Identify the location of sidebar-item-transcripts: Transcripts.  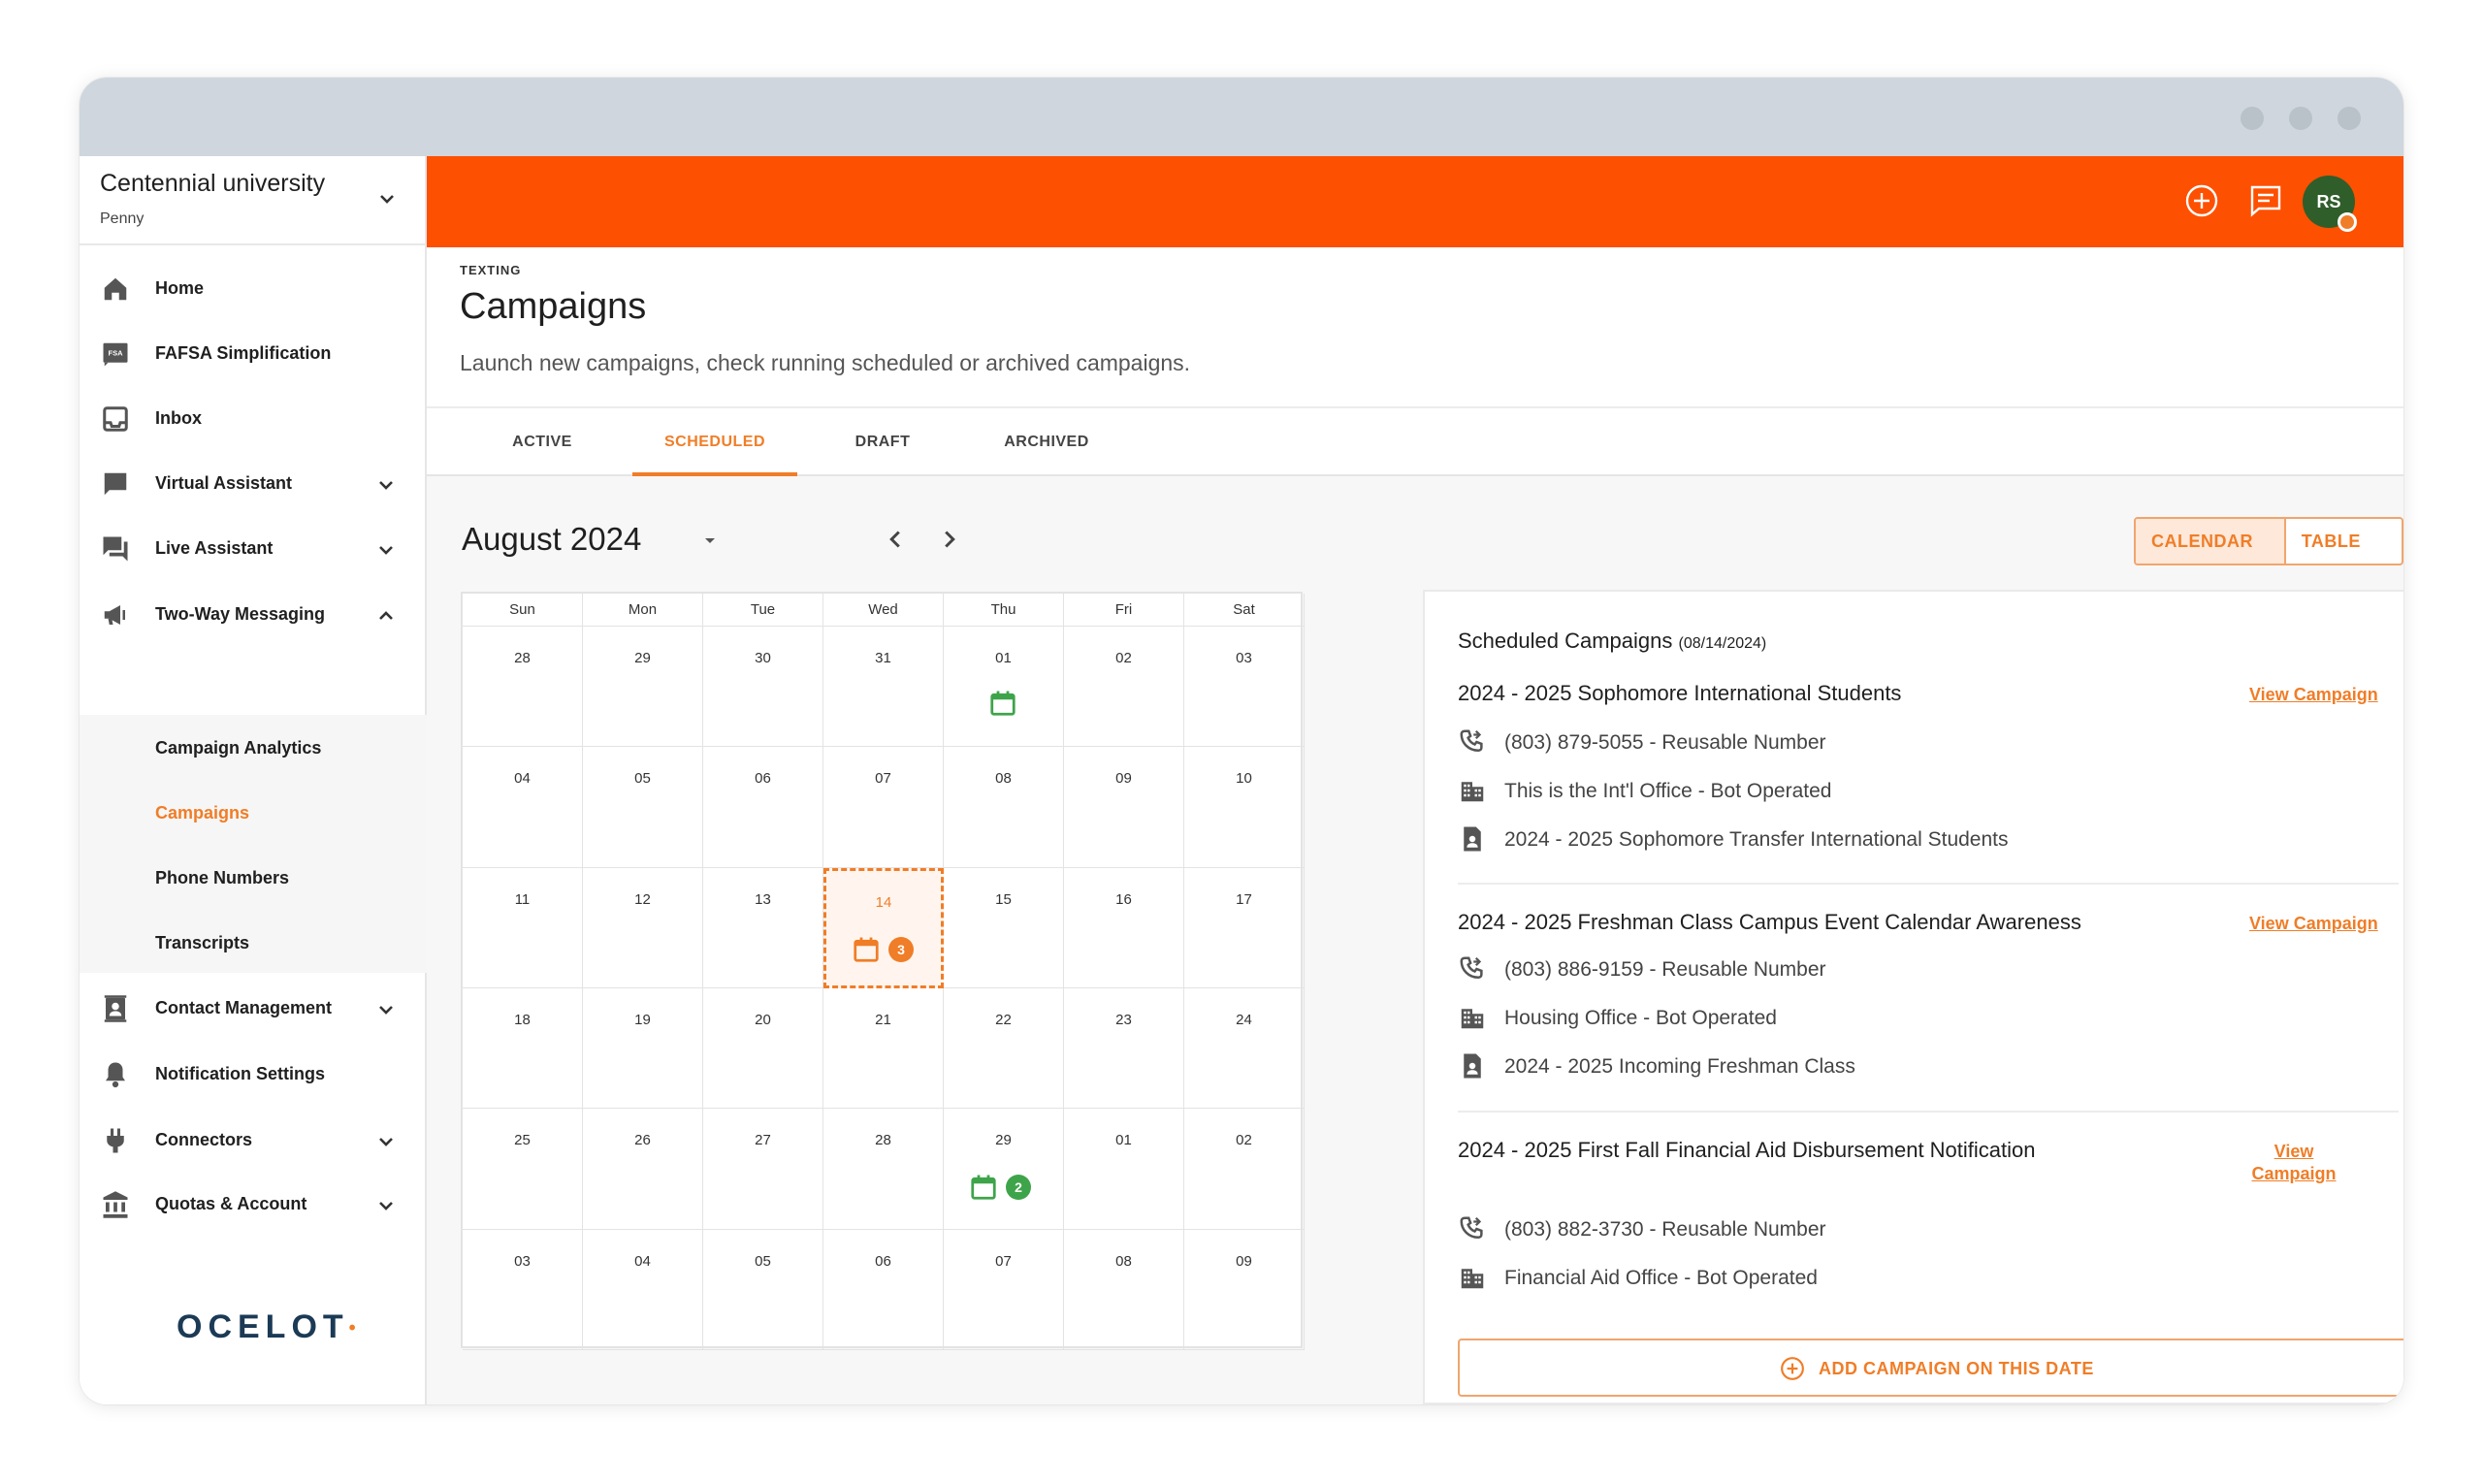
(202, 943).